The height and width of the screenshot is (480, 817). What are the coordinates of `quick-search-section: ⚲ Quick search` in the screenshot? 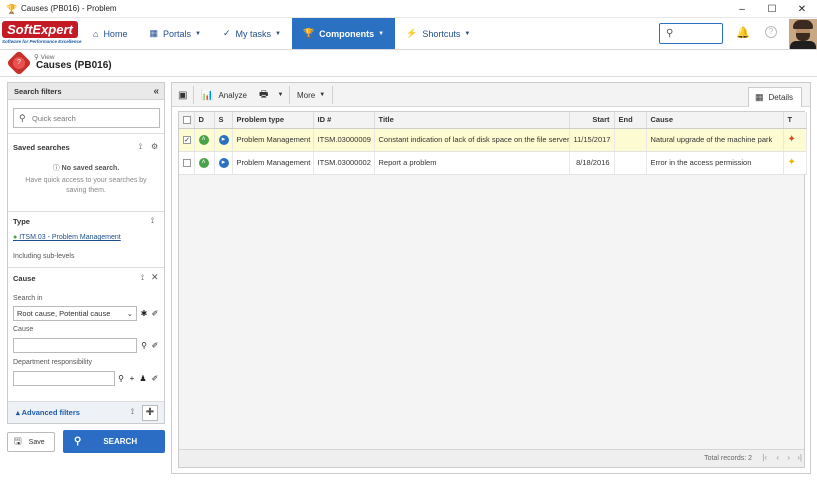 It's located at (86, 117).